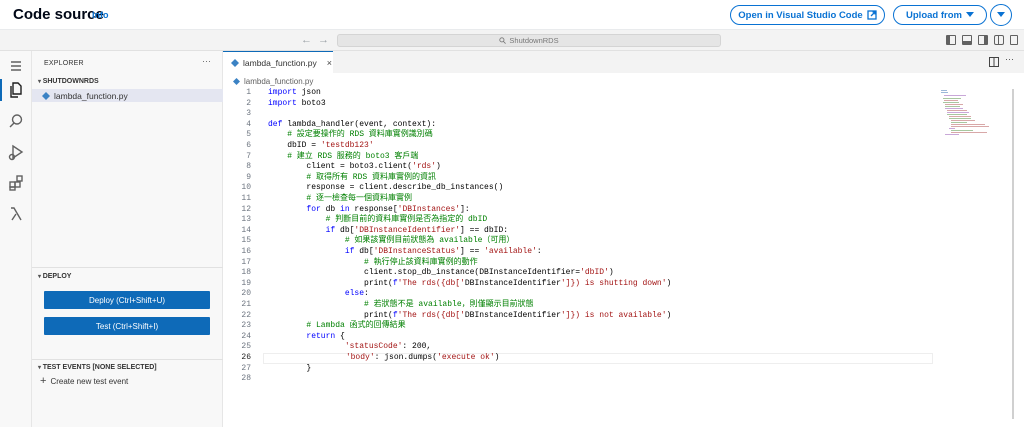  Describe the element at coordinates (318, 294) in the screenshot. I see `code-line: else:` at that location.